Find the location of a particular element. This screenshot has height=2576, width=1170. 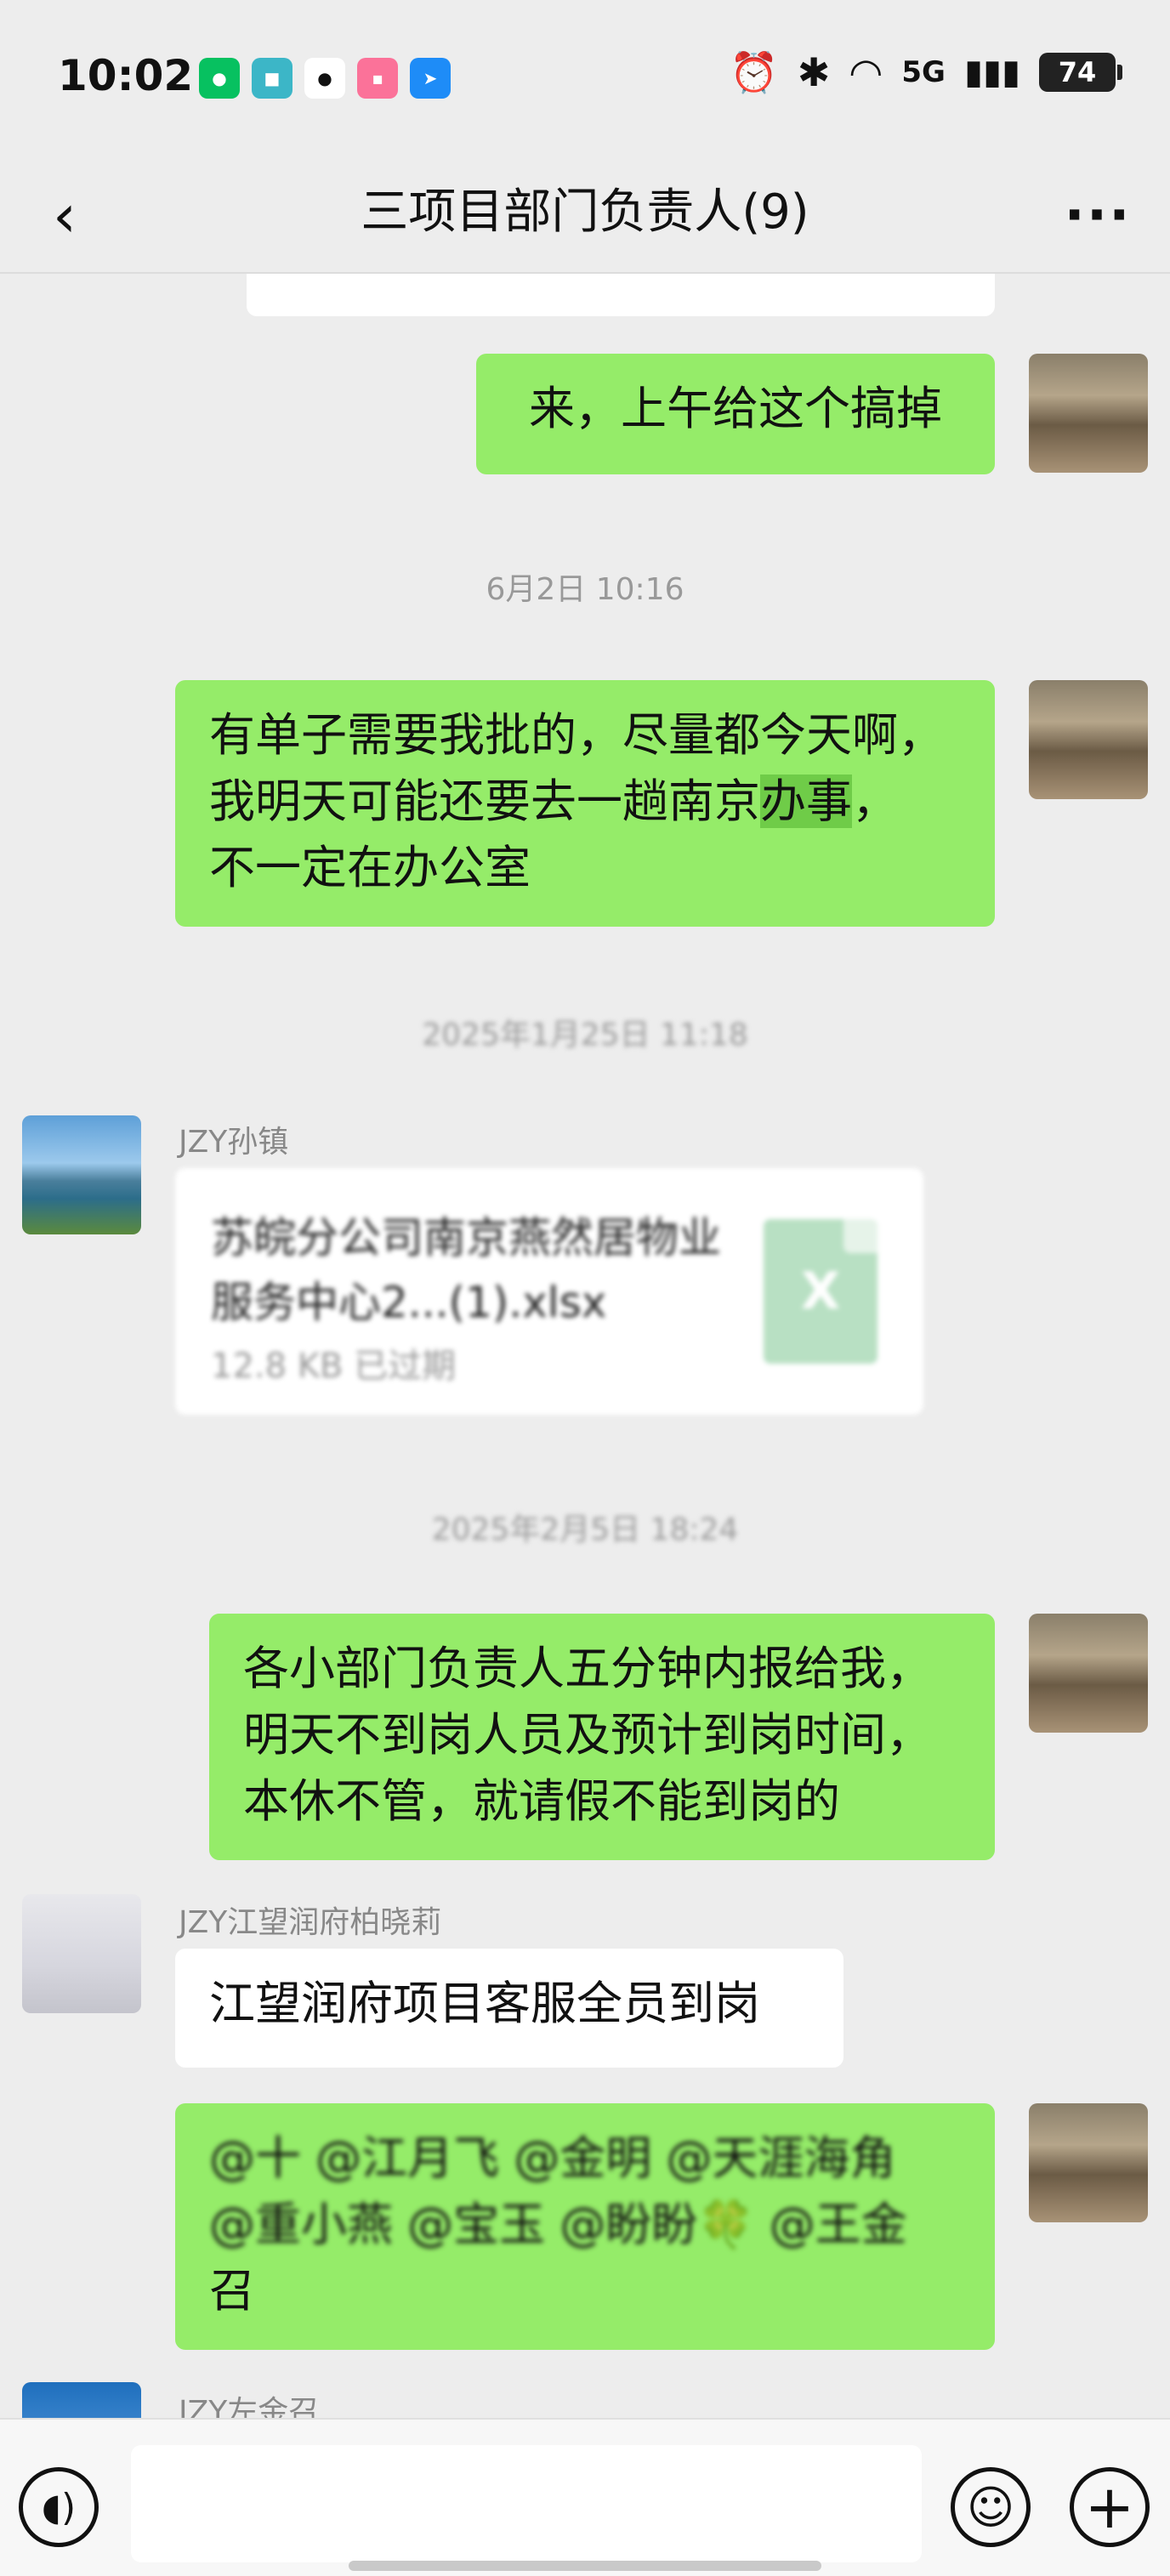

more-options-button: ··· is located at coordinates (1097, 216).